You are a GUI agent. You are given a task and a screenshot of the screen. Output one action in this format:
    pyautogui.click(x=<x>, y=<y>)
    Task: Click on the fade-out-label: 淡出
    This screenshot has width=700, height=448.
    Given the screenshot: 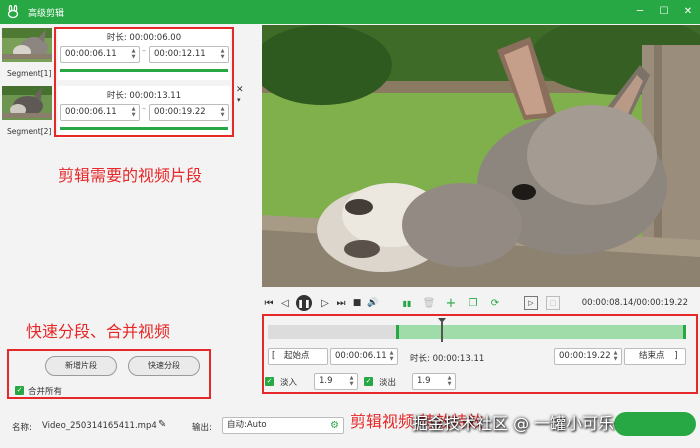 What is the action you would take?
    pyautogui.click(x=388, y=383)
    